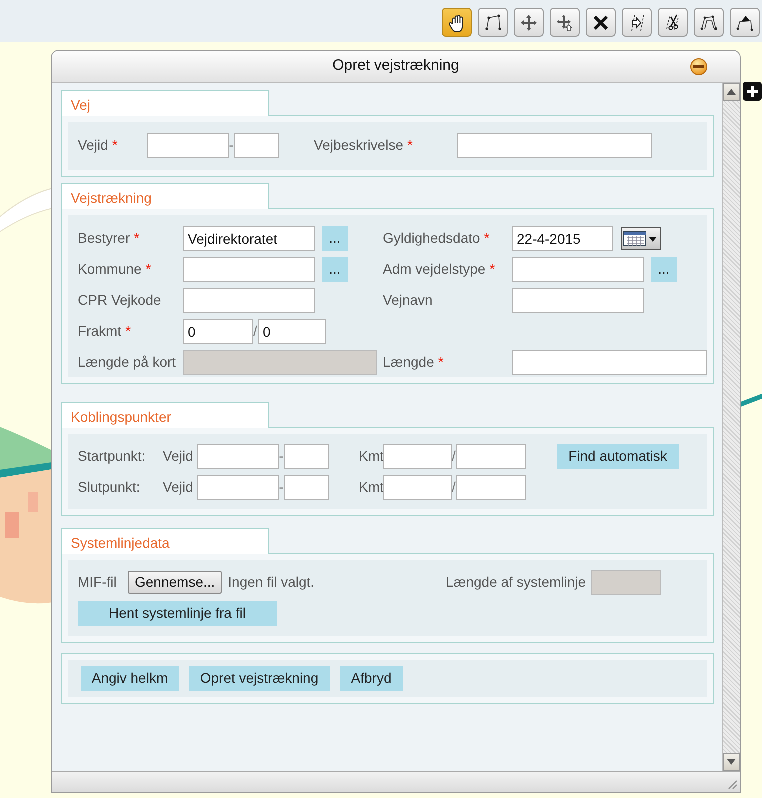  I want to click on plus-icon, so click(752, 91).